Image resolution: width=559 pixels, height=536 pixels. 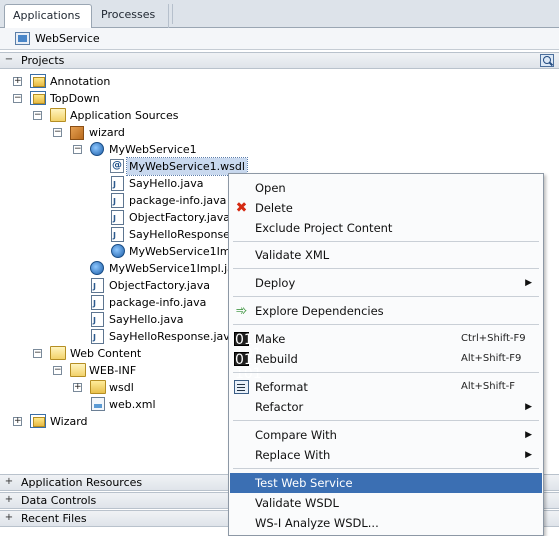 I want to click on menu-item-delete: ✖ Delete, so click(x=386, y=208).